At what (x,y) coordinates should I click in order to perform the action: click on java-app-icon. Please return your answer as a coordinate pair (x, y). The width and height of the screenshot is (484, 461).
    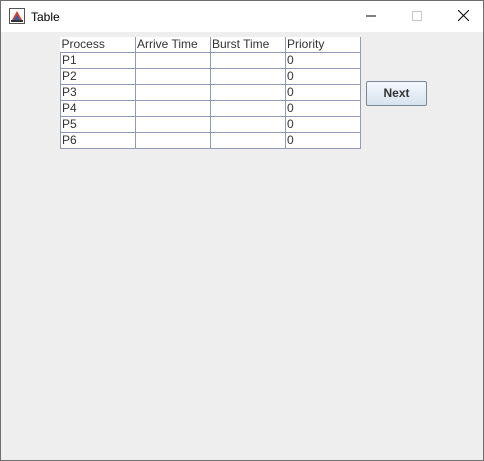
    Looking at the image, I should click on (17, 16).